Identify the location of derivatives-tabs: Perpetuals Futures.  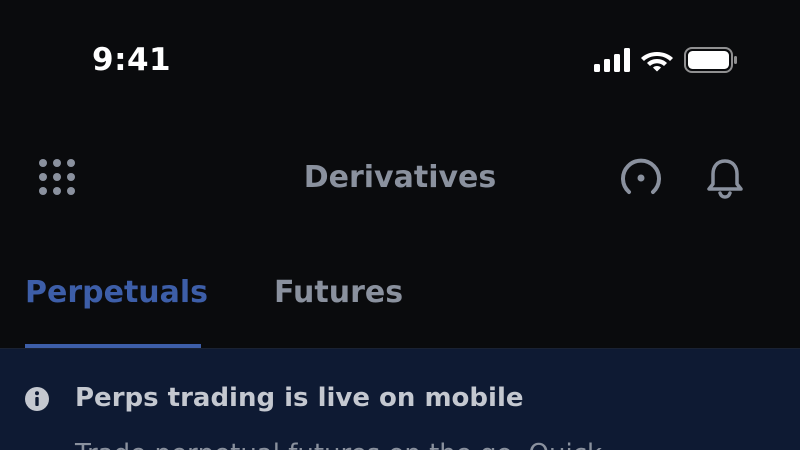
(214, 293).